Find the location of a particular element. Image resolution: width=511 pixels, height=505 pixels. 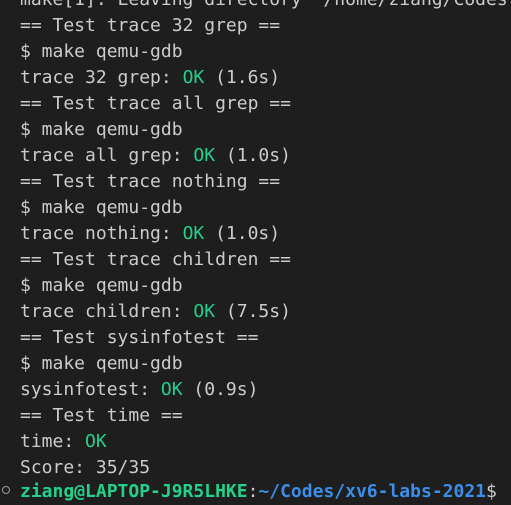

output-line: trace 32 grep: OK (1.6s) is located at coordinates (150, 78).